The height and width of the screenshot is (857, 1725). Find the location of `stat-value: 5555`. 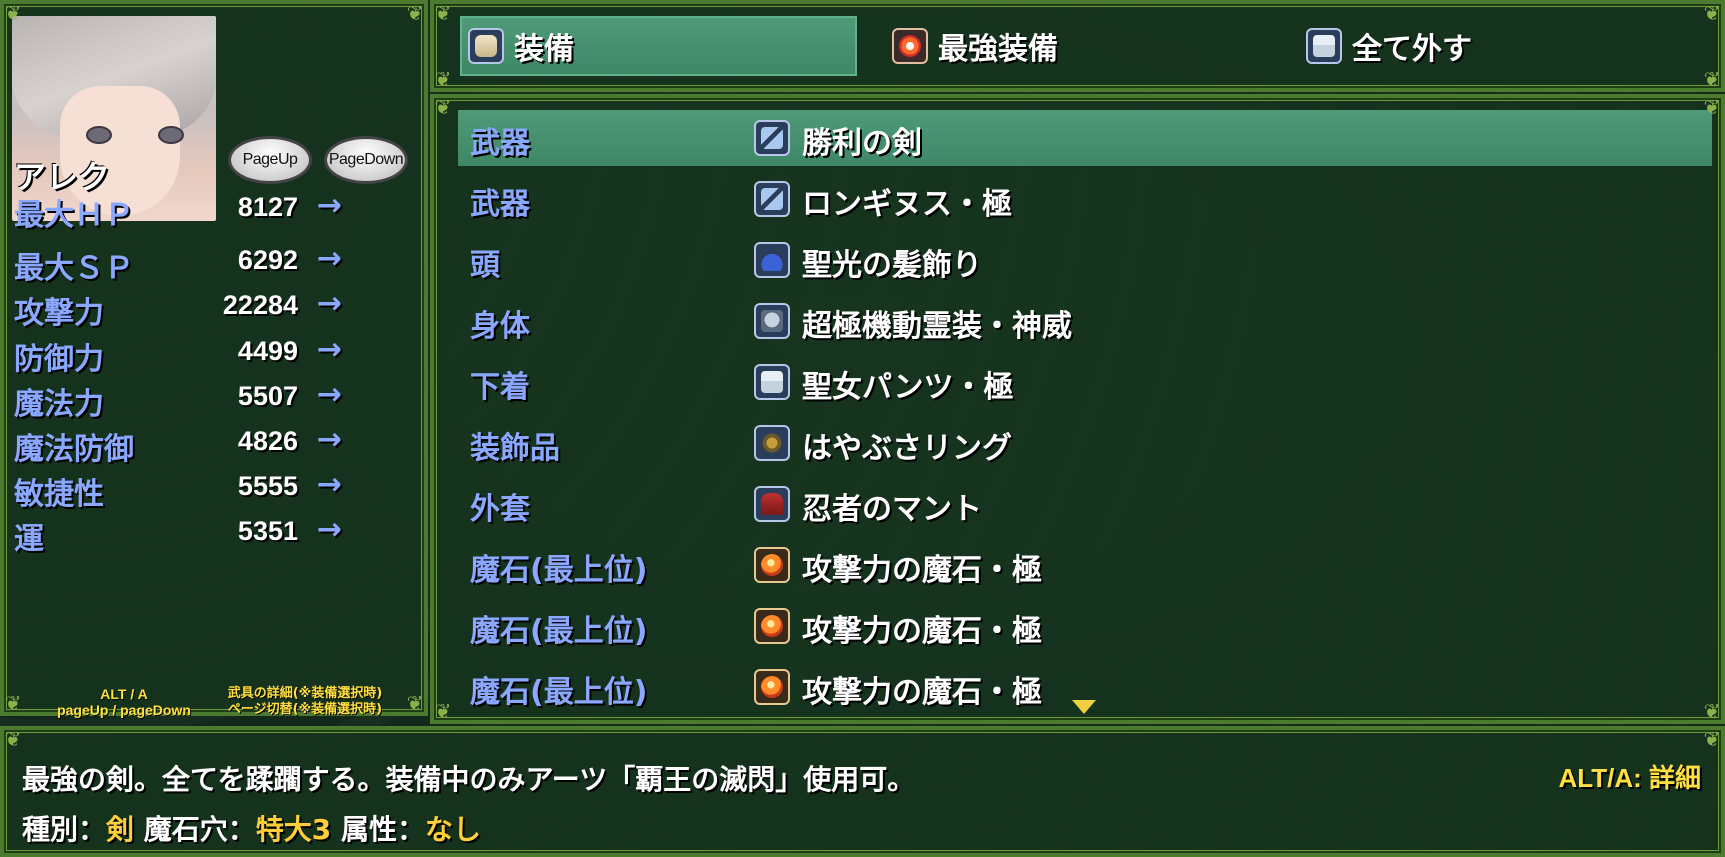

stat-value: 5555 is located at coordinates (267, 486).